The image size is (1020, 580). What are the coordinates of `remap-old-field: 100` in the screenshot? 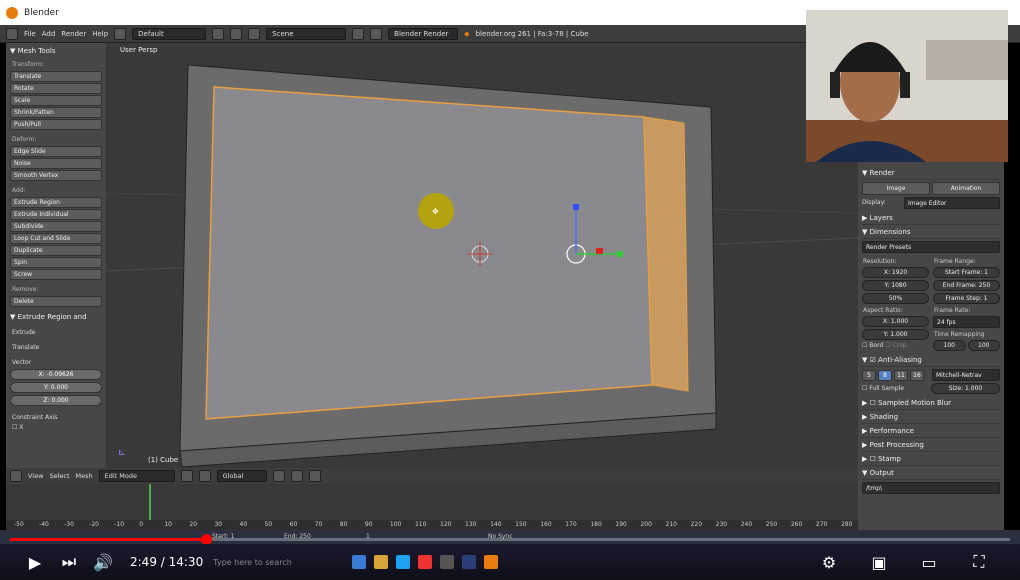 It's located at (949, 345).